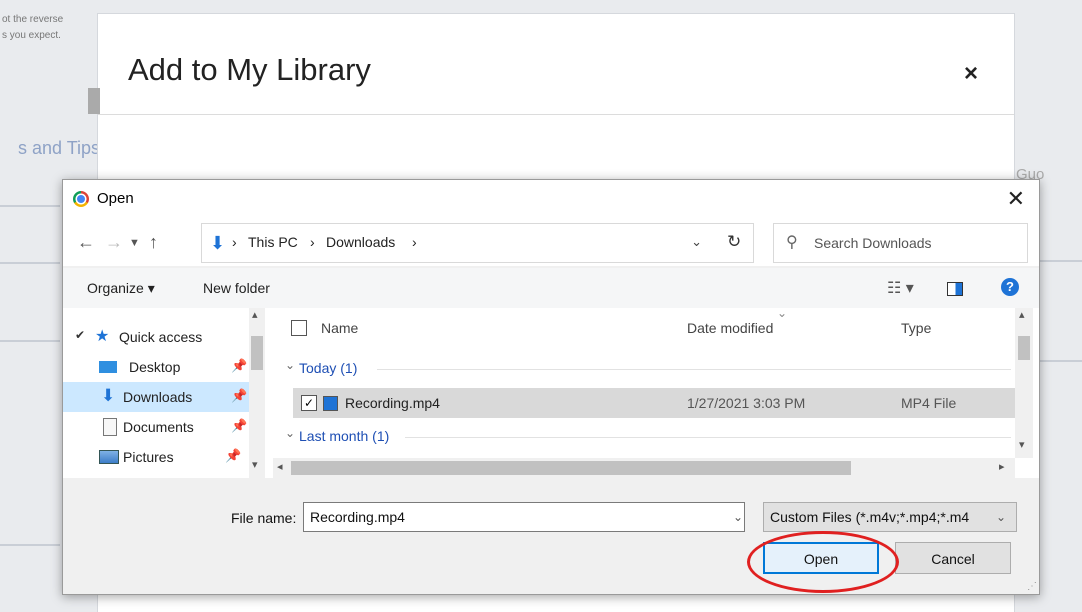 The image size is (1082, 612). I want to click on view-options-icon: ☷ ▾, so click(900, 288).